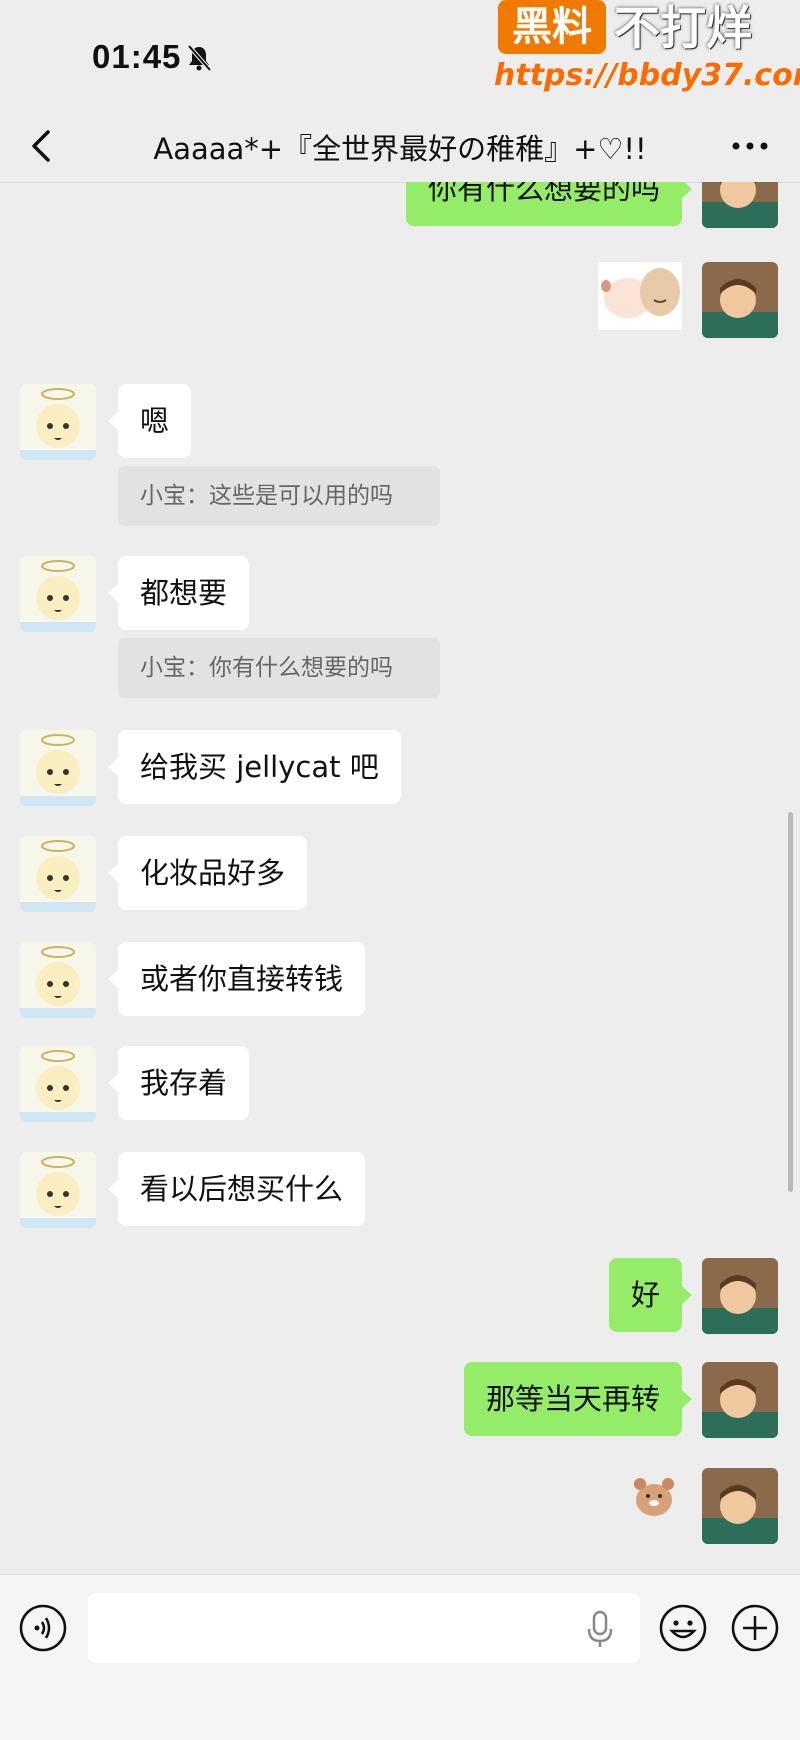  Describe the element at coordinates (790, 1002) in the screenshot. I see `scrollbar` at that location.